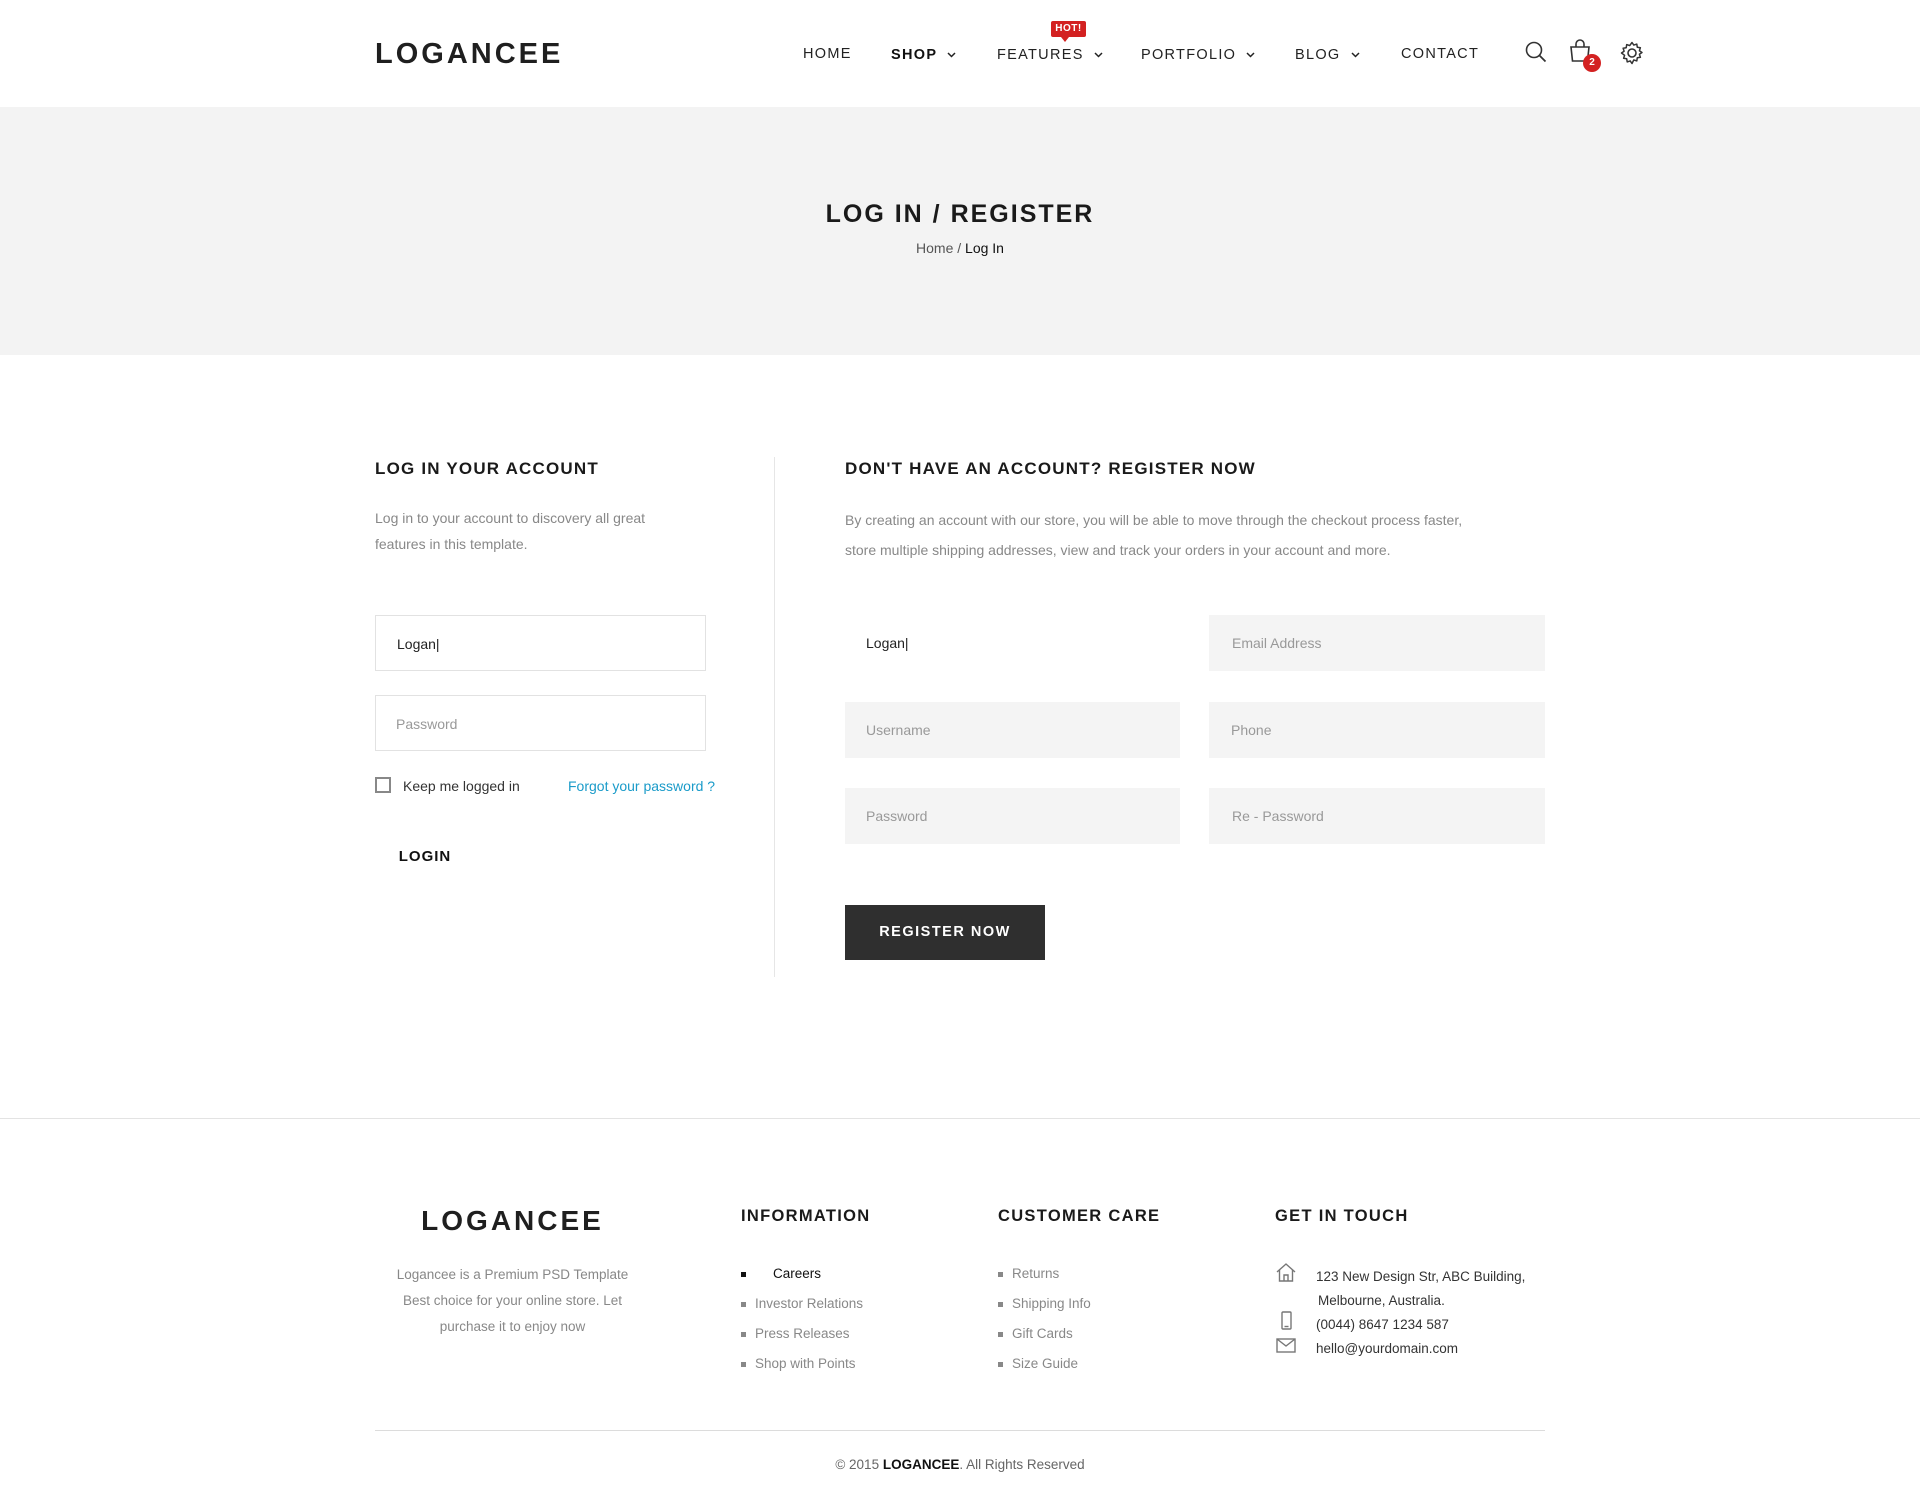  What do you see at coordinates (512, 1326) in the screenshot?
I see `footer-about-line: purchase it to enjoy now` at bounding box center [512, 1326].